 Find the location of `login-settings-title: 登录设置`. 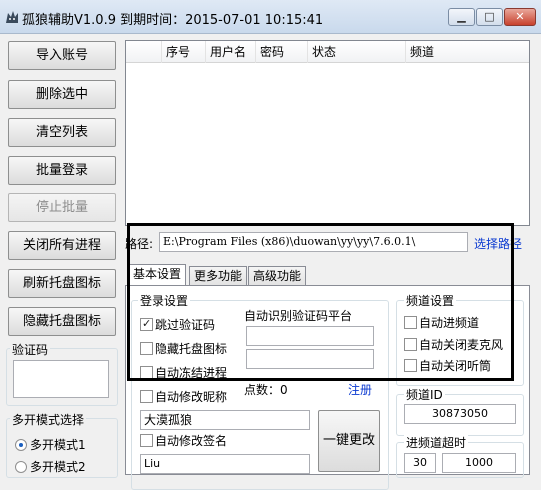

login-settings-title: 登录设置 is located at coordinates (164, 300).